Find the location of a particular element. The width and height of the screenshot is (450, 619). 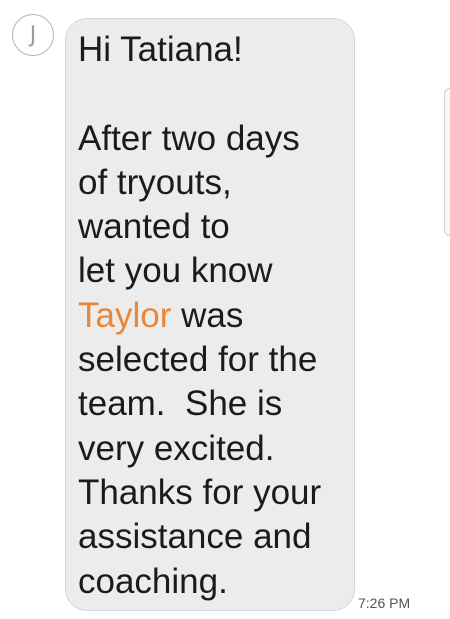

message-timestamp: 7:26 PM is located at coordinates (384, 603).